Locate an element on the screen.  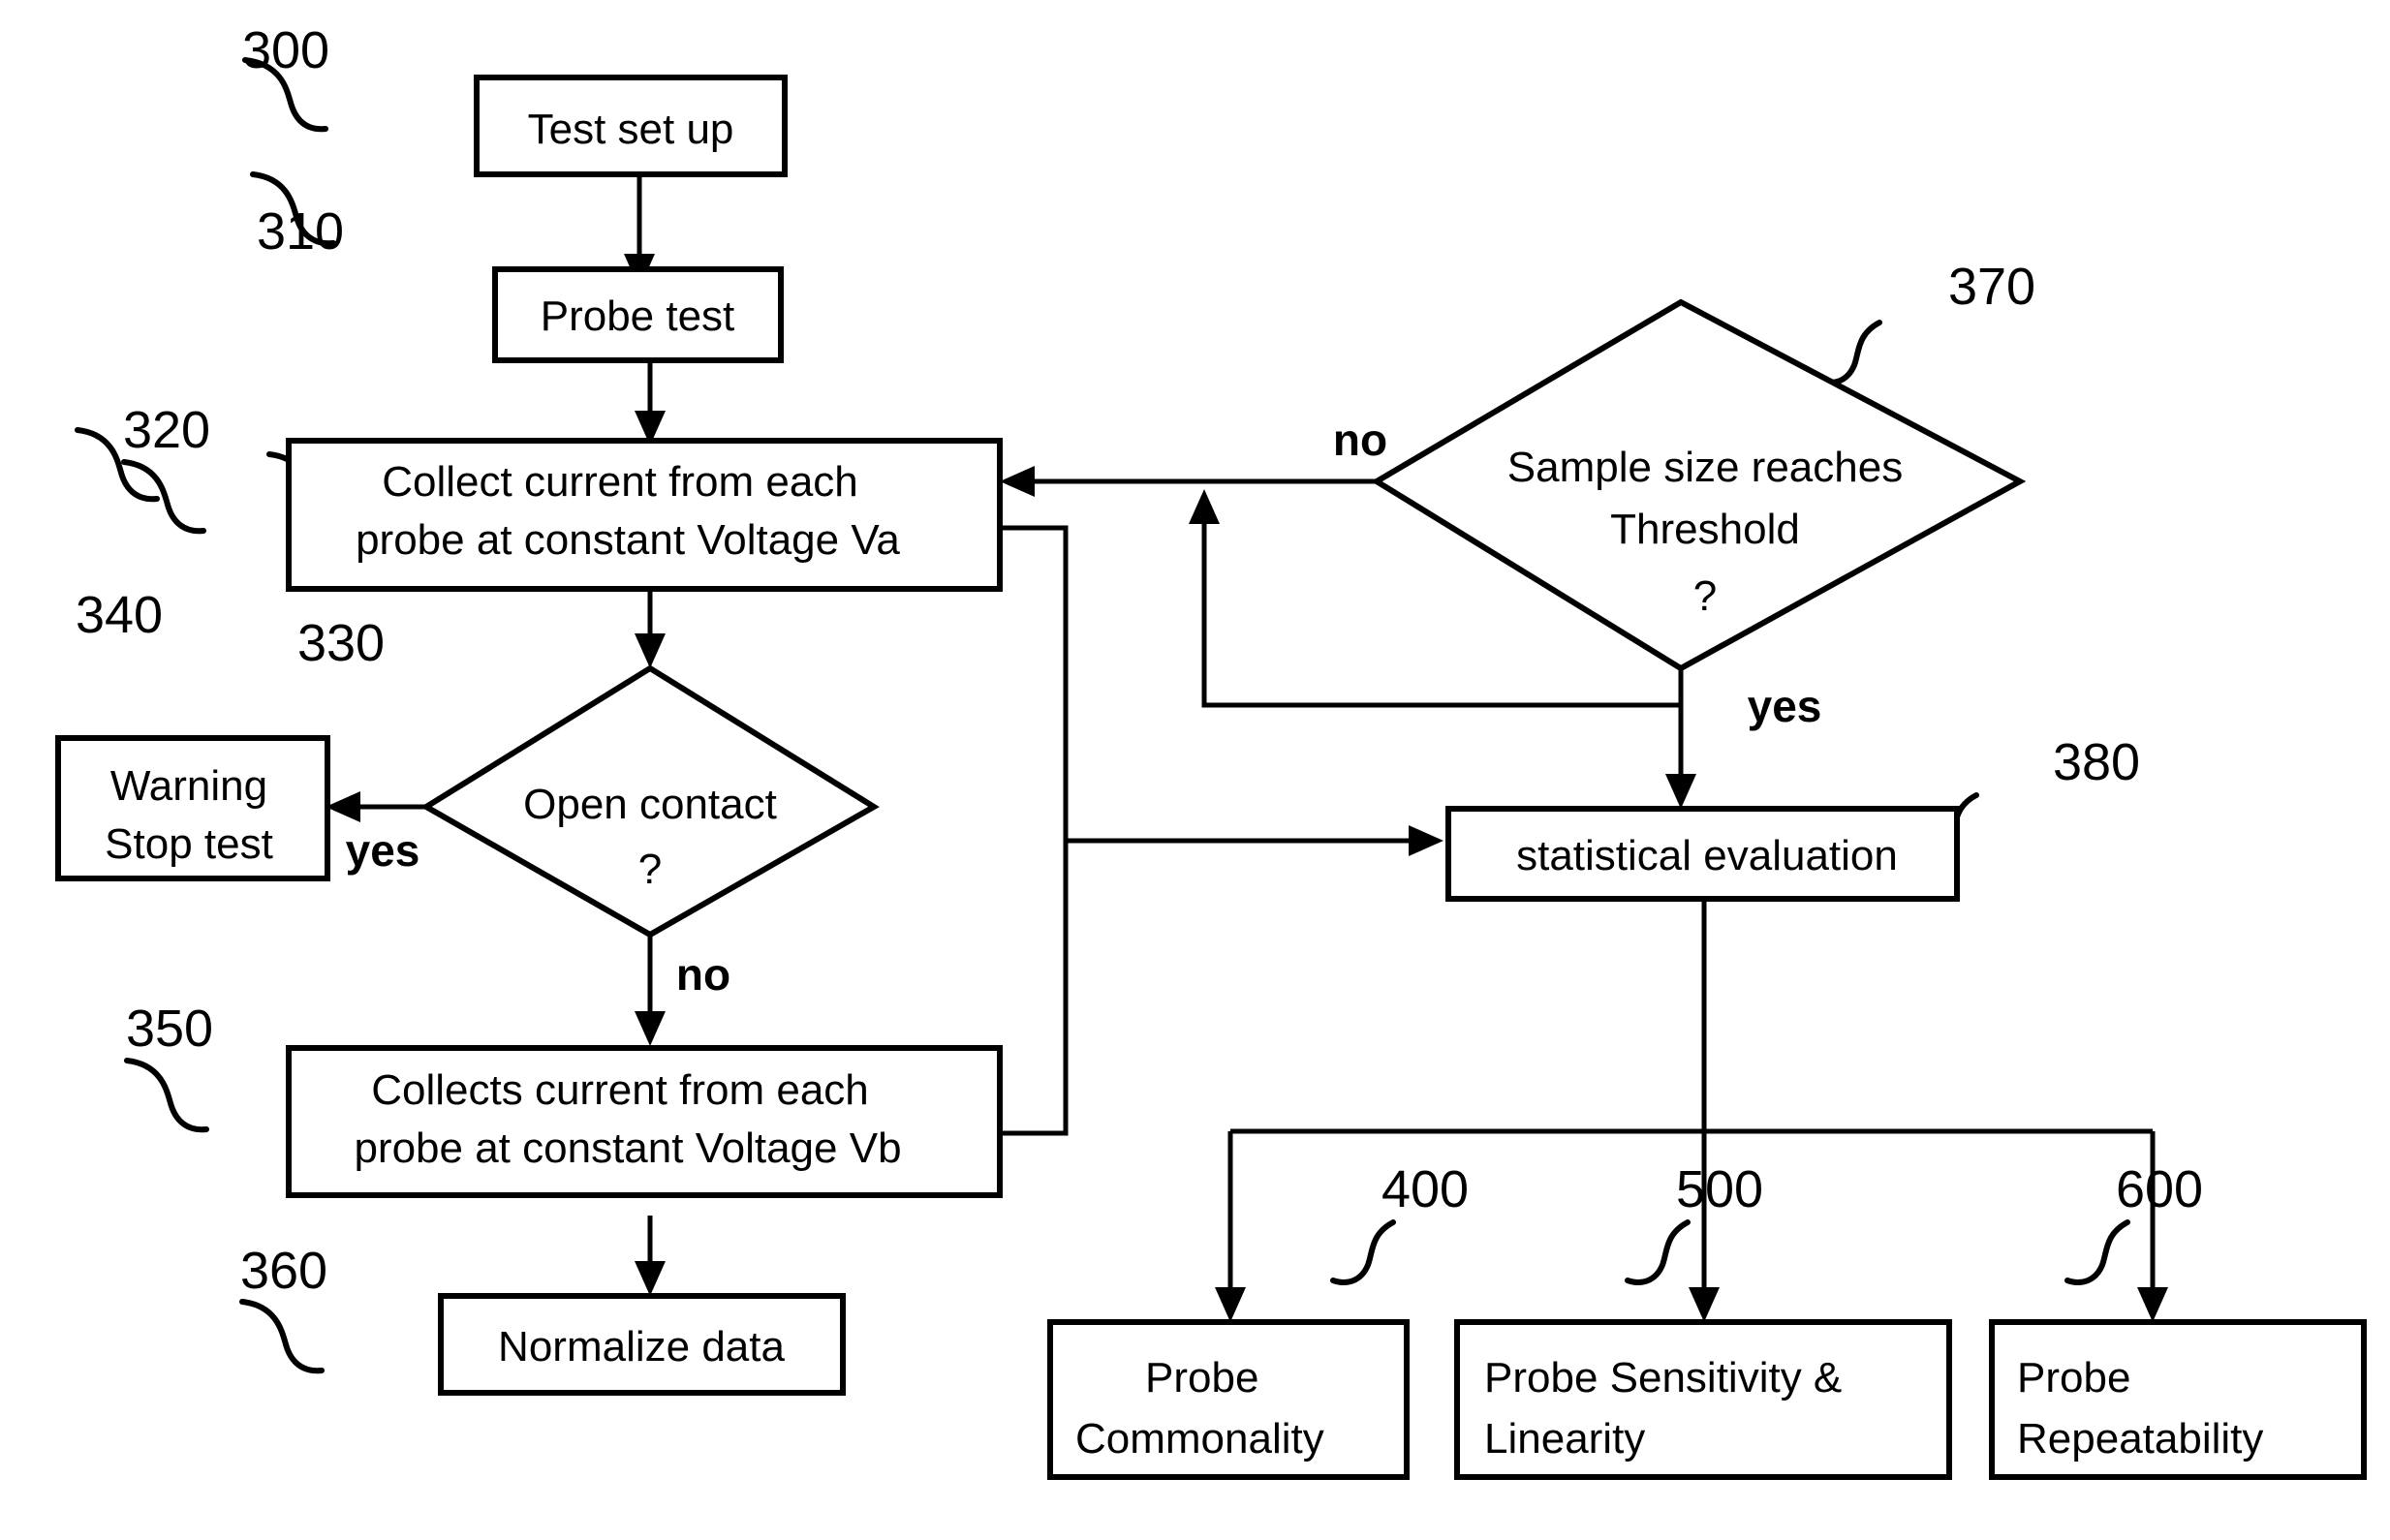
node-normalize-label: Normalize data is located at coordinates (642, 1347).